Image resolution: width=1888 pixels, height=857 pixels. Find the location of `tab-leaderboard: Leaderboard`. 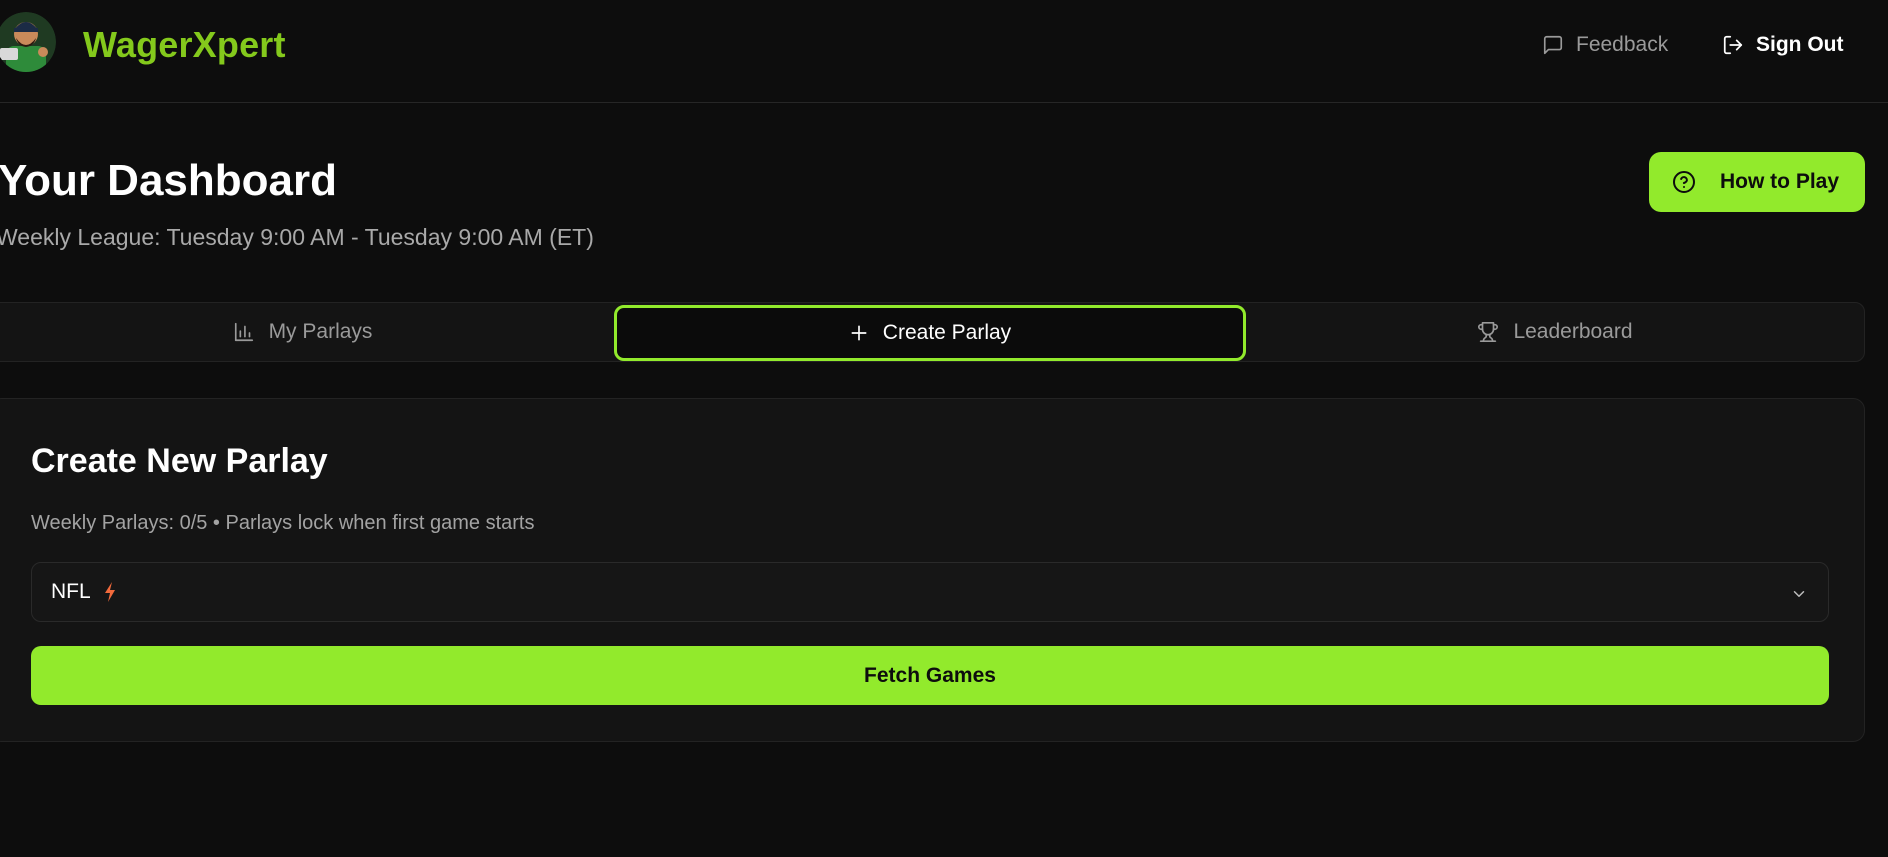

tab-leaderboard: Leaderboard is located at coordinates (1555, 332).